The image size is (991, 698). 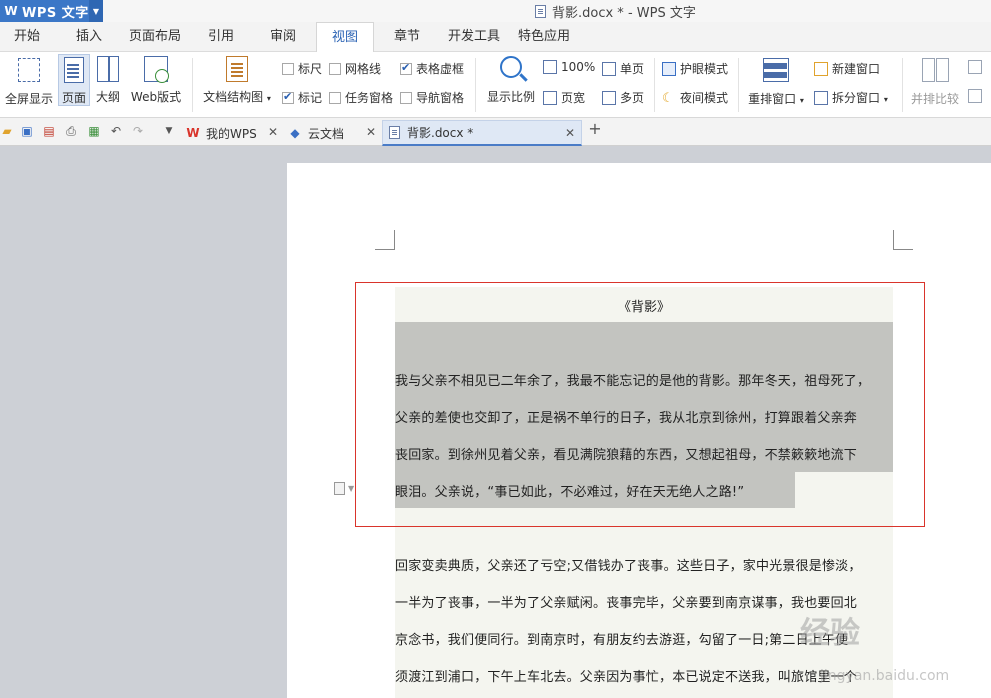 I want to click on app-menu-button: W WPS 文字 ▼, so click(x=51, y=11).